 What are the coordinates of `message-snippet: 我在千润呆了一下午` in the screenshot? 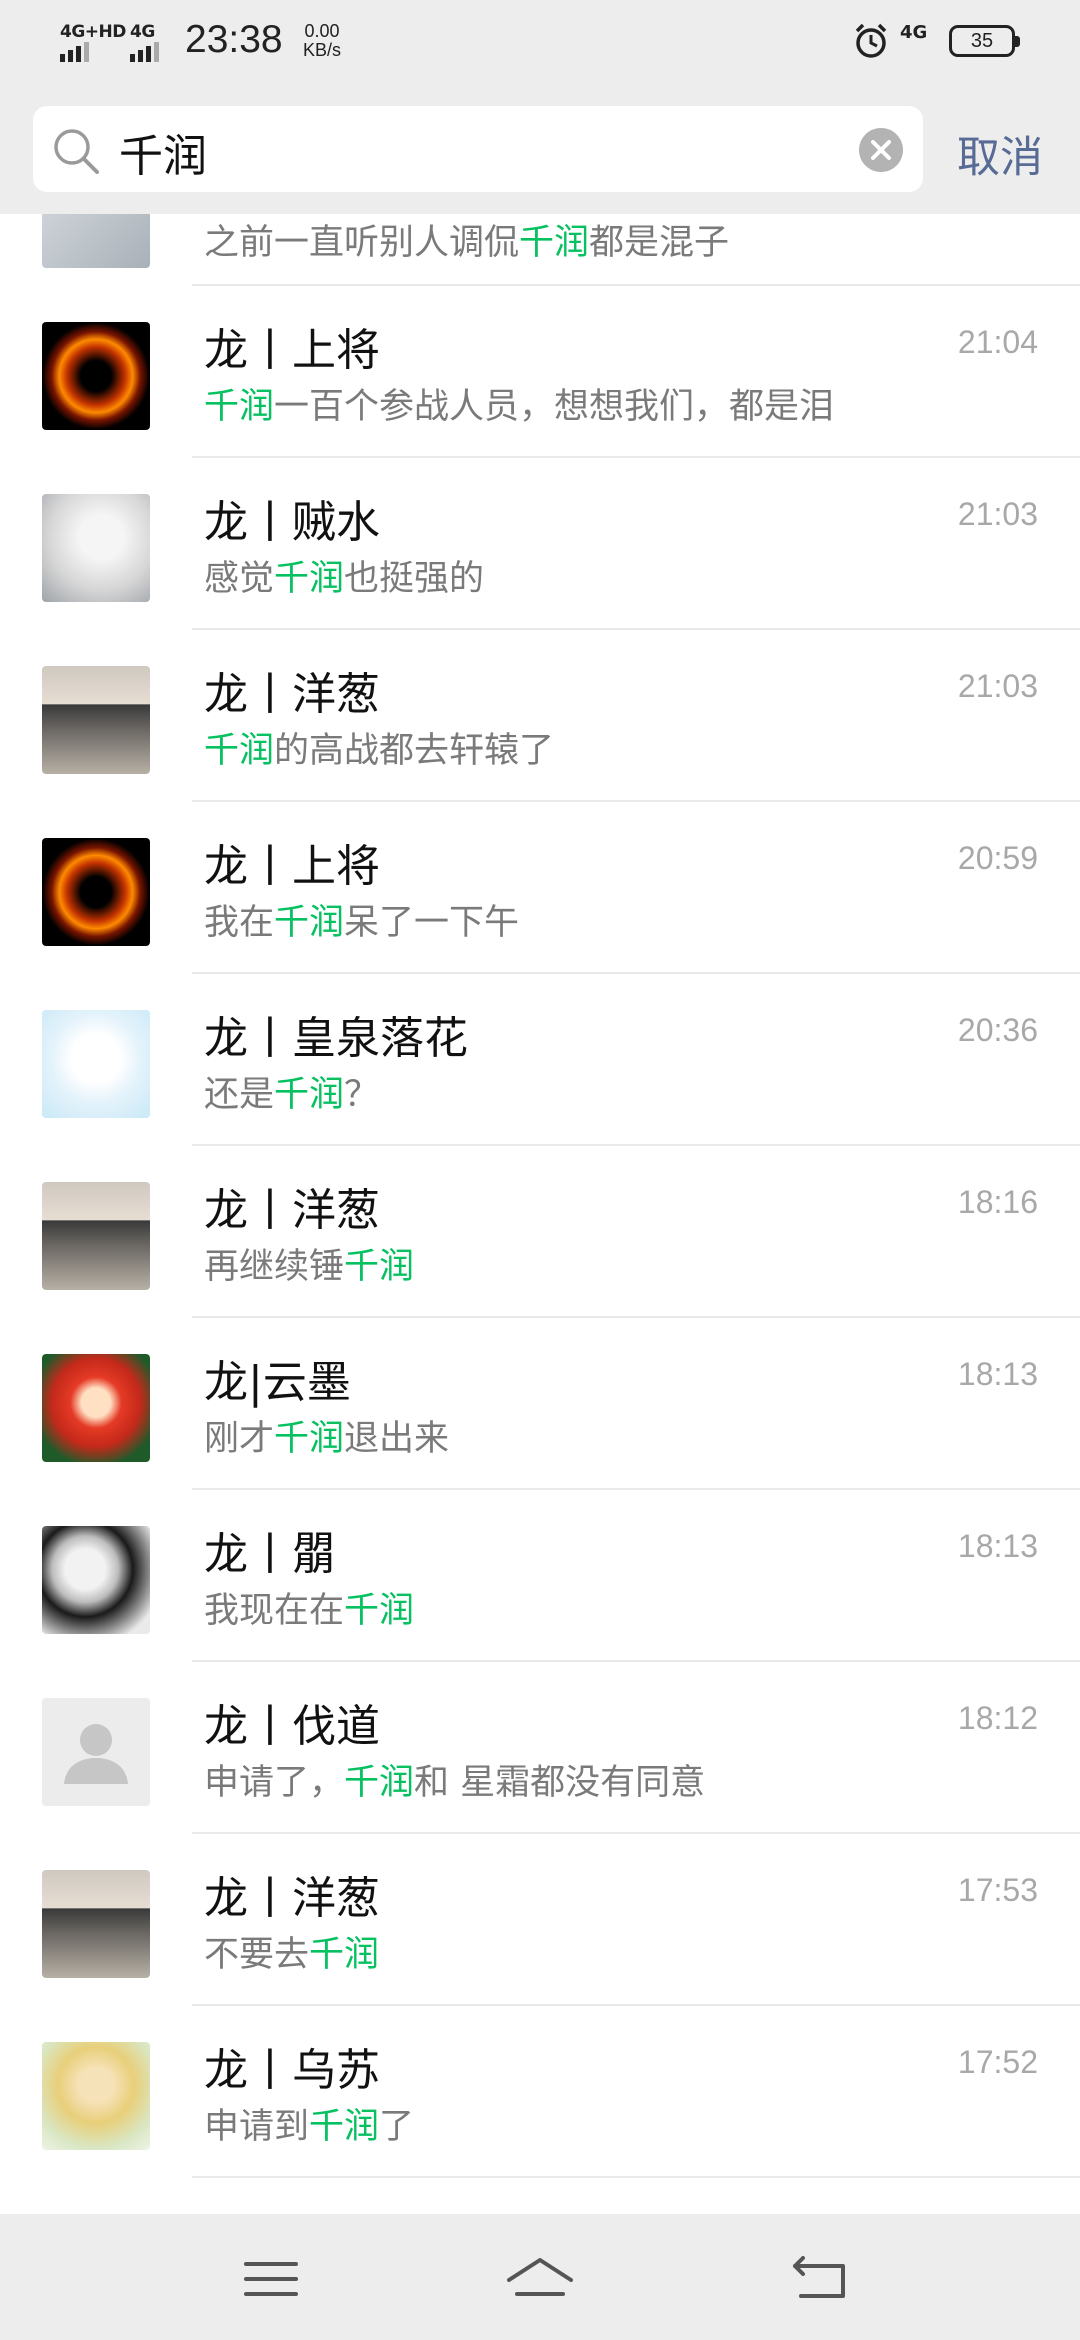 It's located at (362, 923).